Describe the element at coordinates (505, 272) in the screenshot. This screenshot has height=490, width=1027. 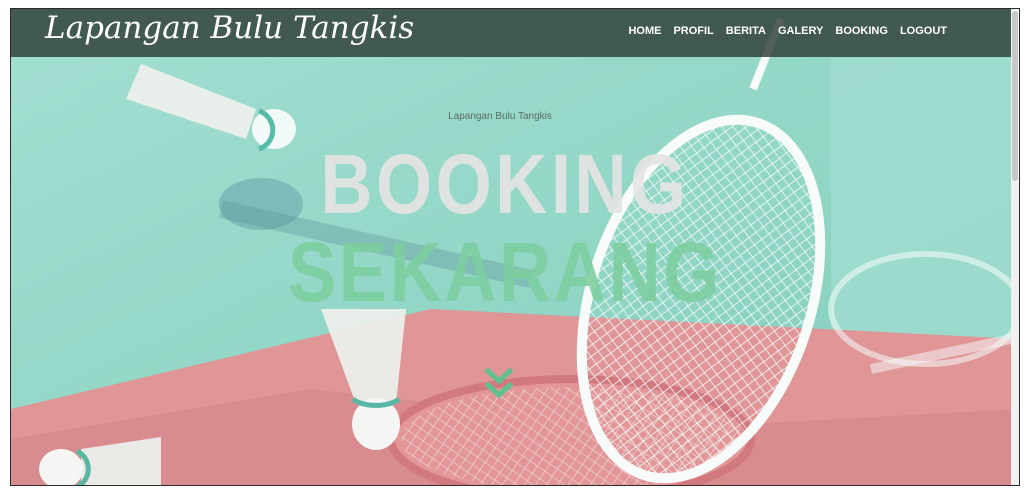
I see `hero-headline-sekarang: SEKARANG` at that location.